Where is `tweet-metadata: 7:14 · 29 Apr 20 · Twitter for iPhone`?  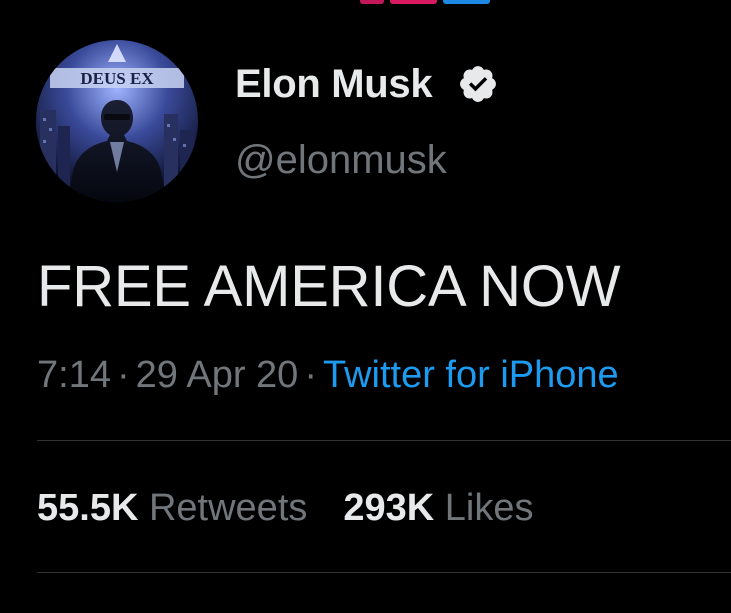 tweet-metadata: 7:14 · 29 Apr 20 · Twitter for iPhone is located at coordinates (328, 375).